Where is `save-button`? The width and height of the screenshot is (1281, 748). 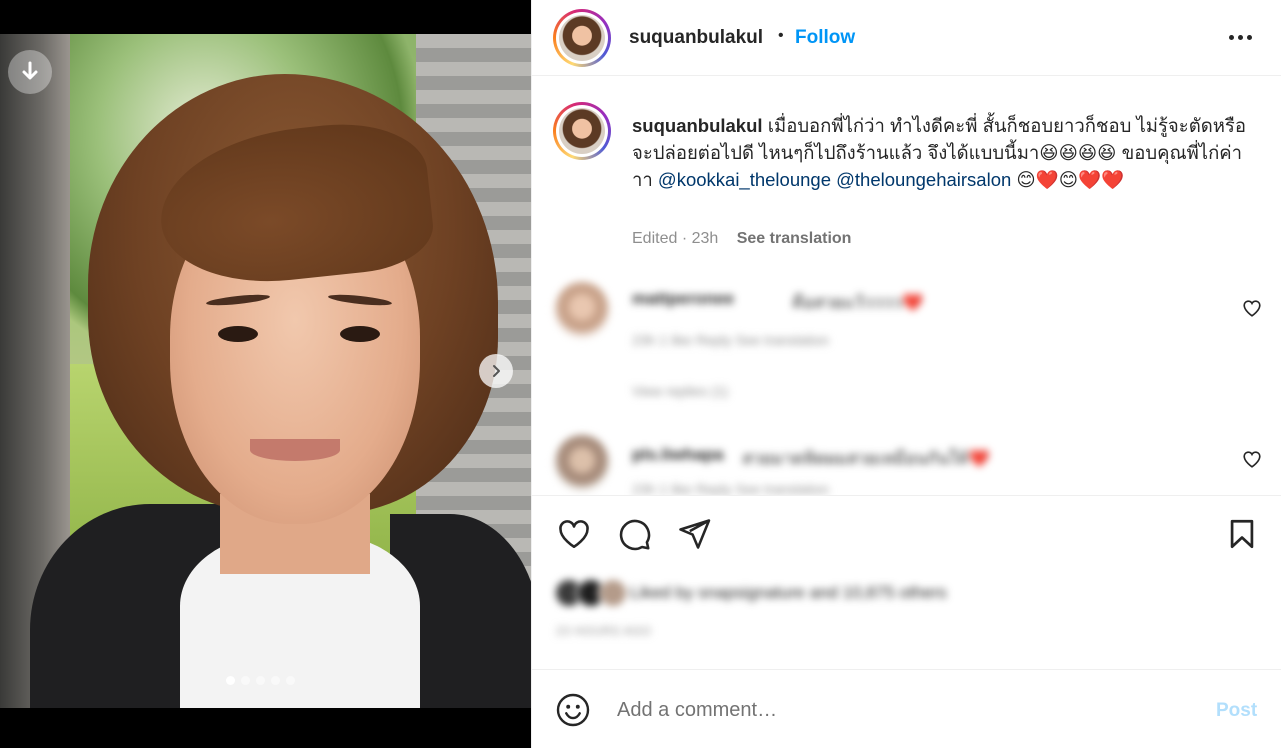
save-button is located at coordinates (1242, 534).